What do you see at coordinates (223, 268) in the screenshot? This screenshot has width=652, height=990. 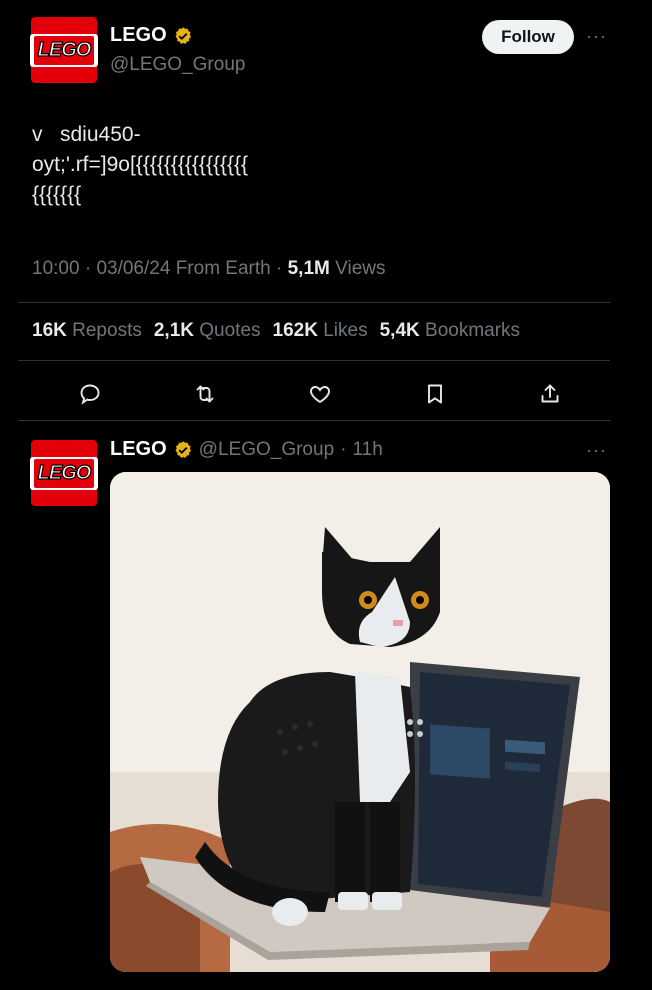 I see `post-source: From Earth` at bounding box center [223, 268].